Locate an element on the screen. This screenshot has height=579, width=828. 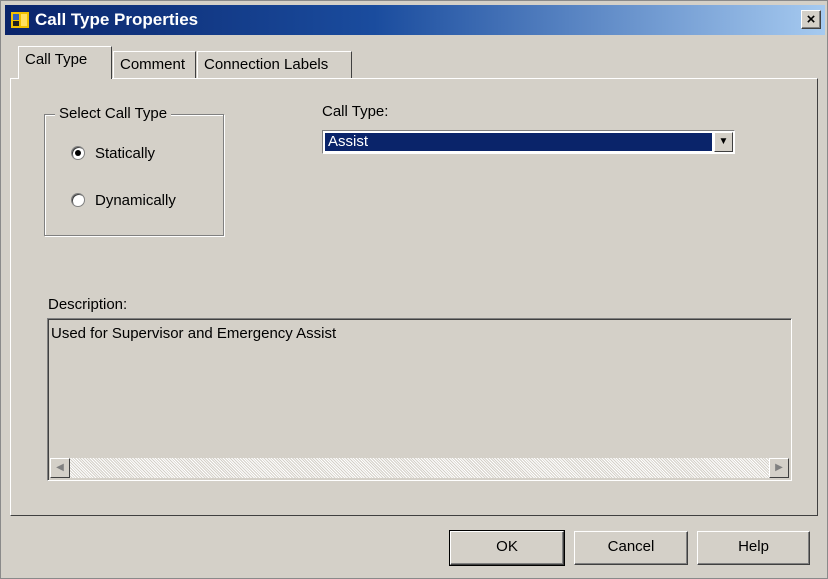
close-icon: × is located at coordinates (811, 19).